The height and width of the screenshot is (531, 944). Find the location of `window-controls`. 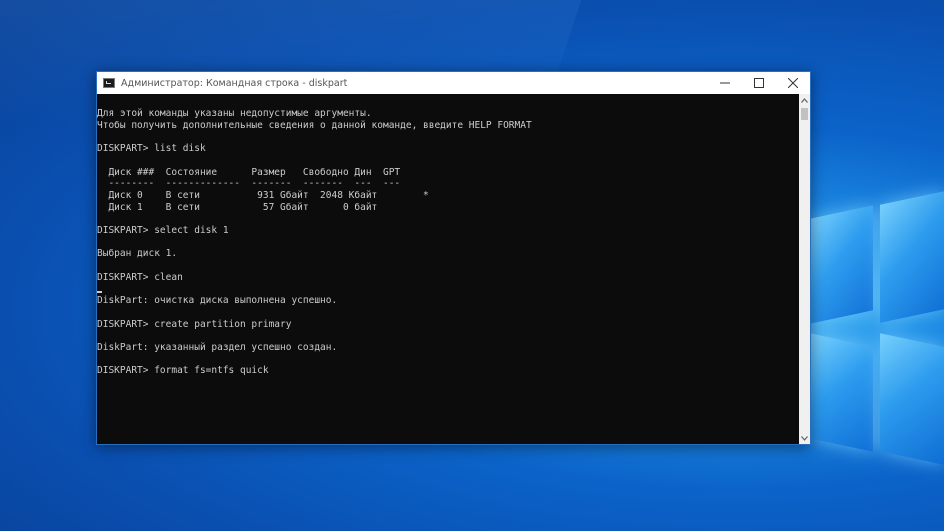

window-controls is located at coordinates (759, 83).